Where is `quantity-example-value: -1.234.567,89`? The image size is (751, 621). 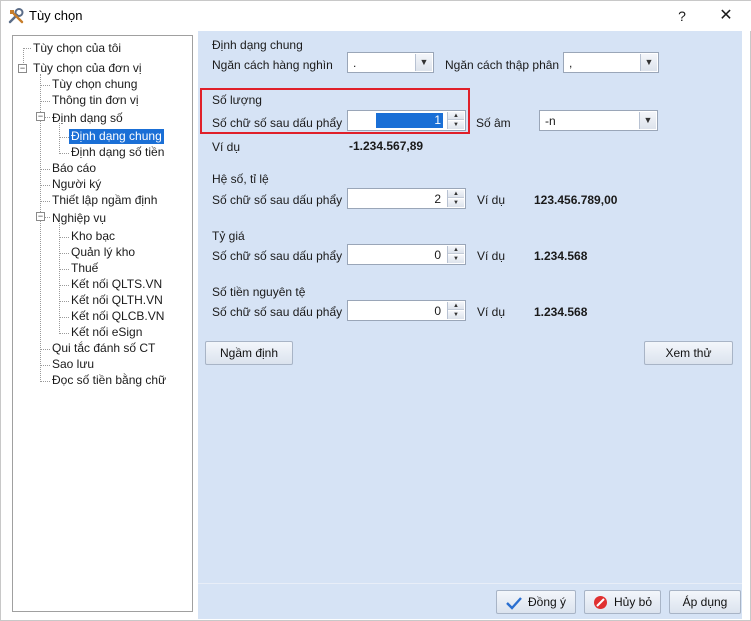
quantity-example-value: -1.234.567,89 is located at coordinates (386, 146).